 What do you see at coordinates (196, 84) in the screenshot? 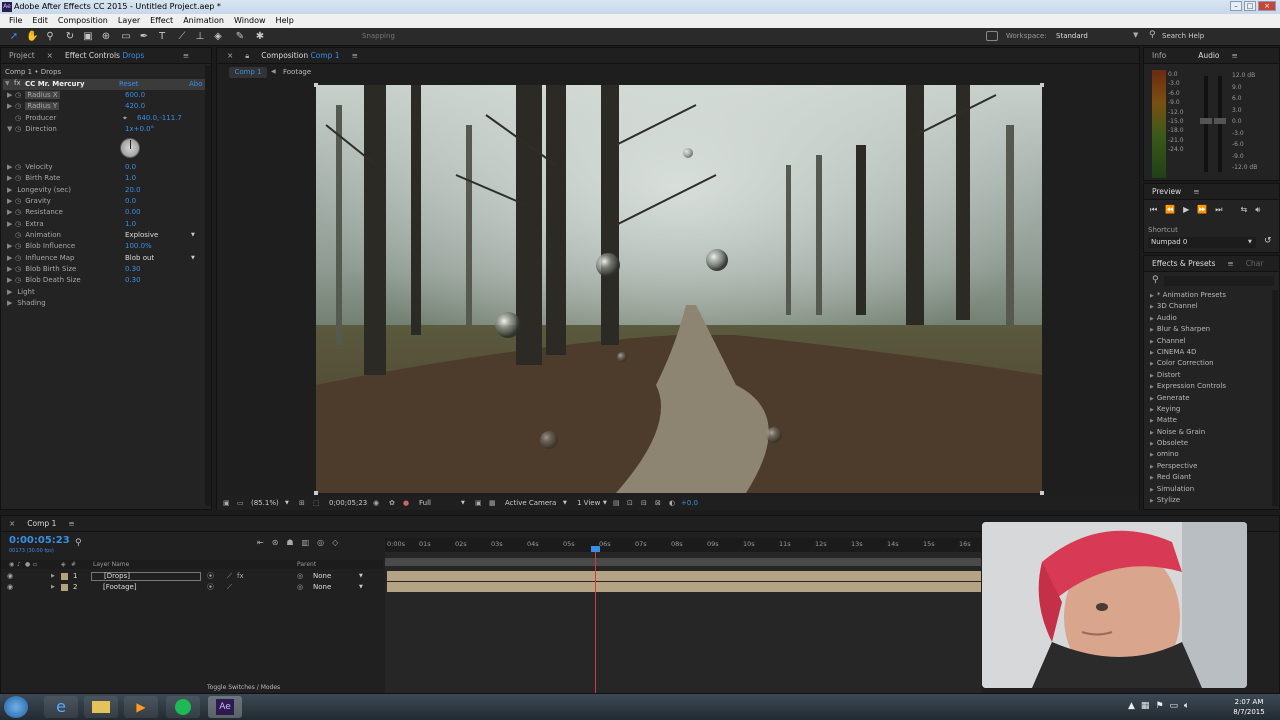
I see `about-link: Abo` at bounding box center [196, 84].